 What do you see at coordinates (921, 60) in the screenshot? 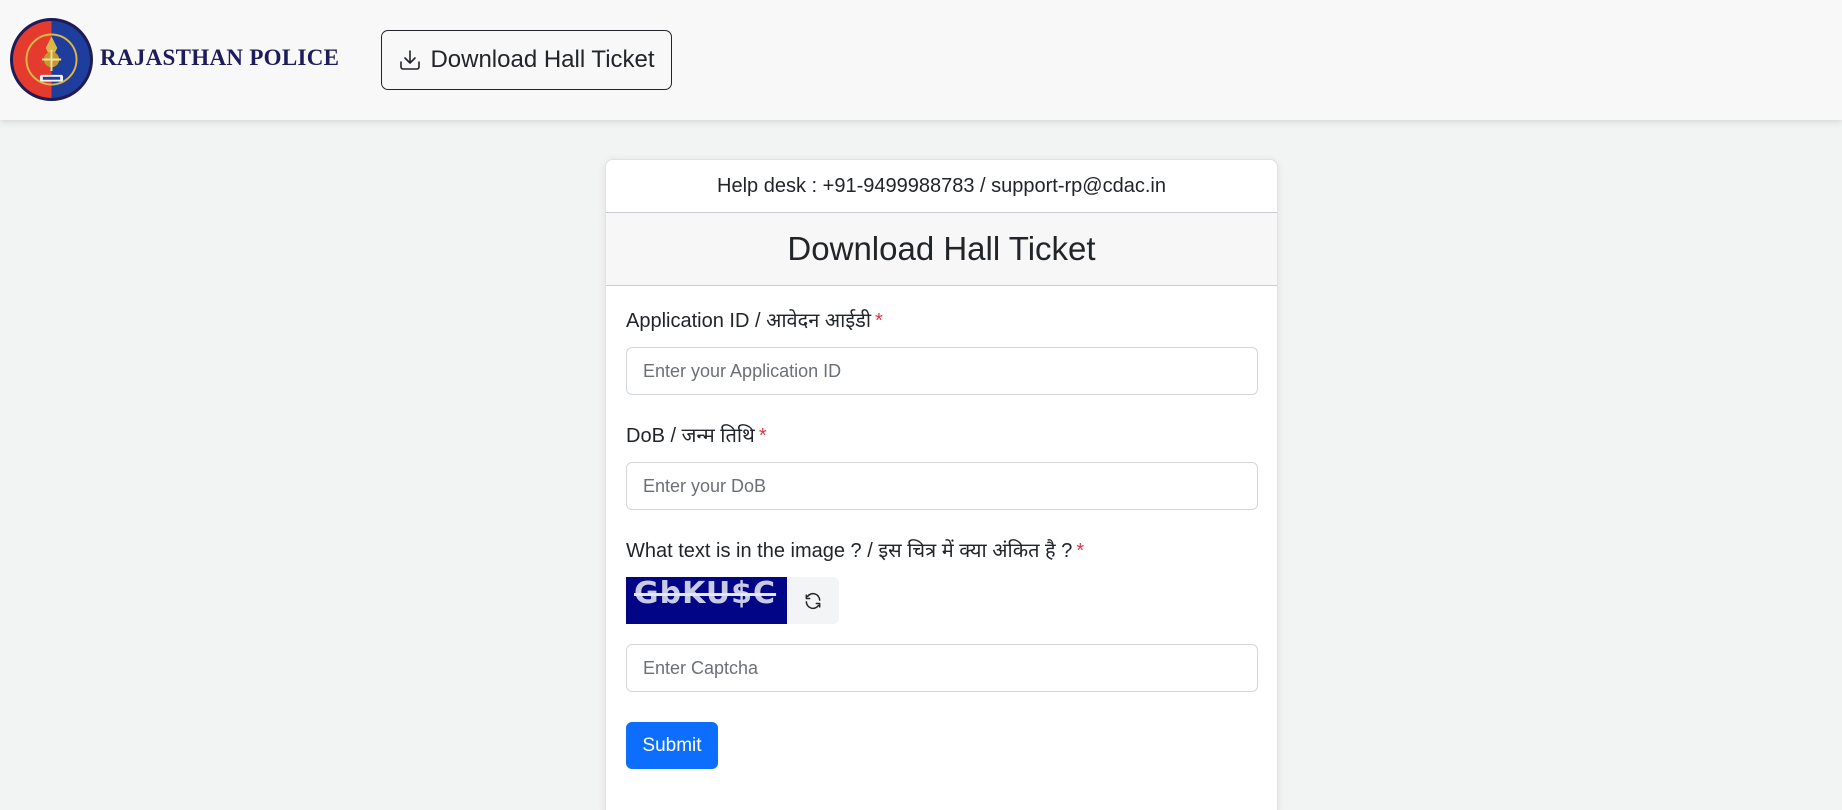
I see `navbar: RAJASTHAN POLICE Download Hall Ticket` at bounding box center [921, 60].